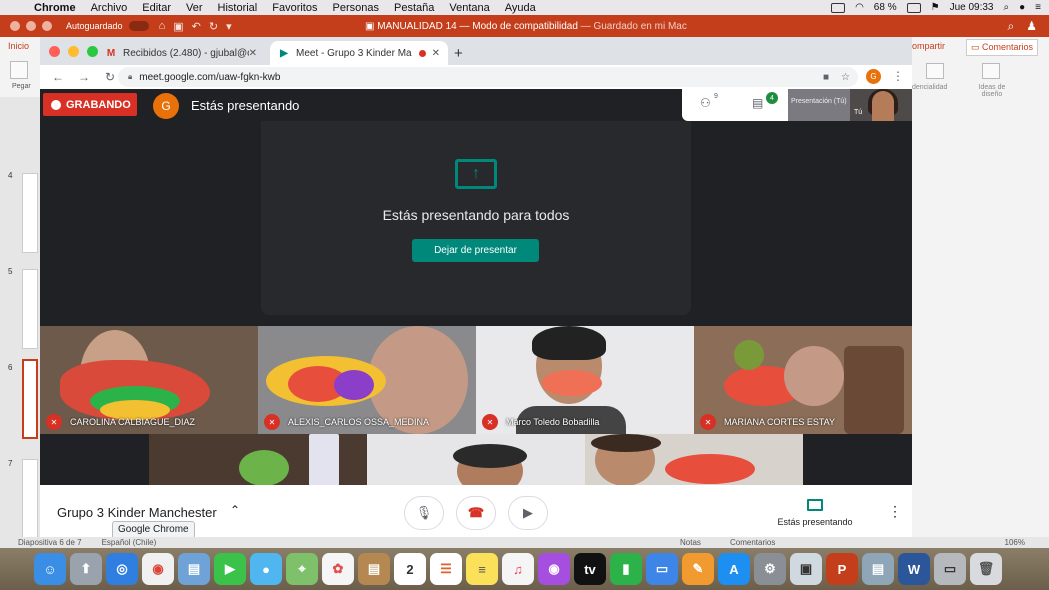 This screenshot has height=590, width=1049. I want to click on tab-gmail: M Recibidos (2.480) - gjubal@co ✕, so click(181, 53).